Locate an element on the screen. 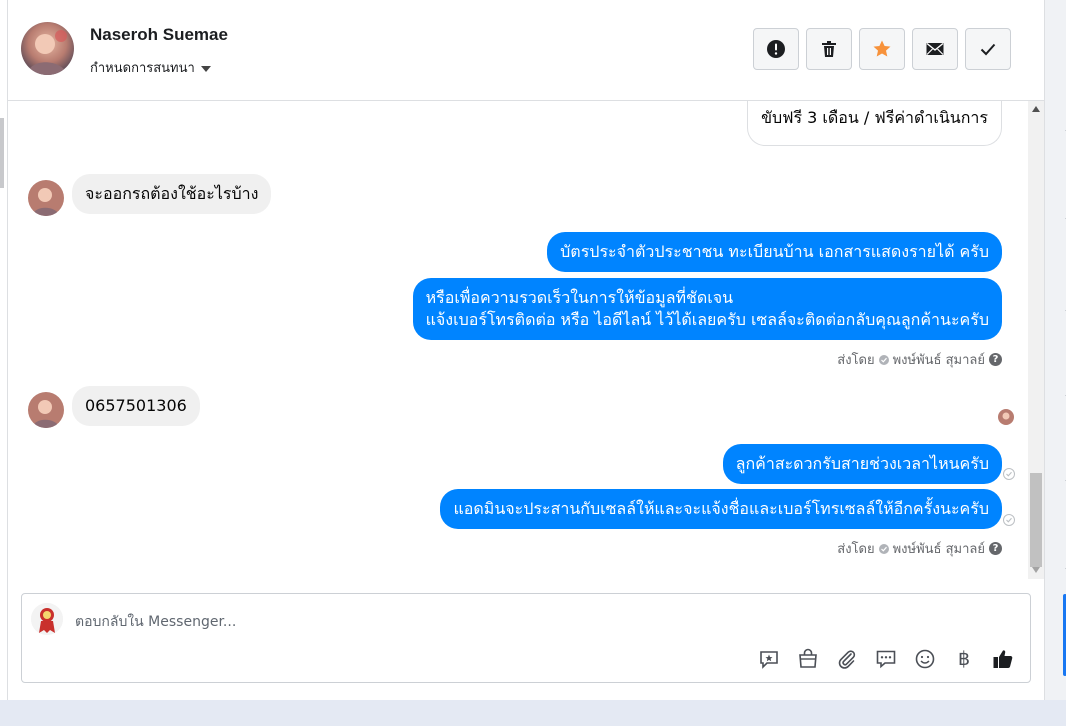 This screenshot has height=726, width=1066. chat-bubble-icon is located at coordinates (886, 659).